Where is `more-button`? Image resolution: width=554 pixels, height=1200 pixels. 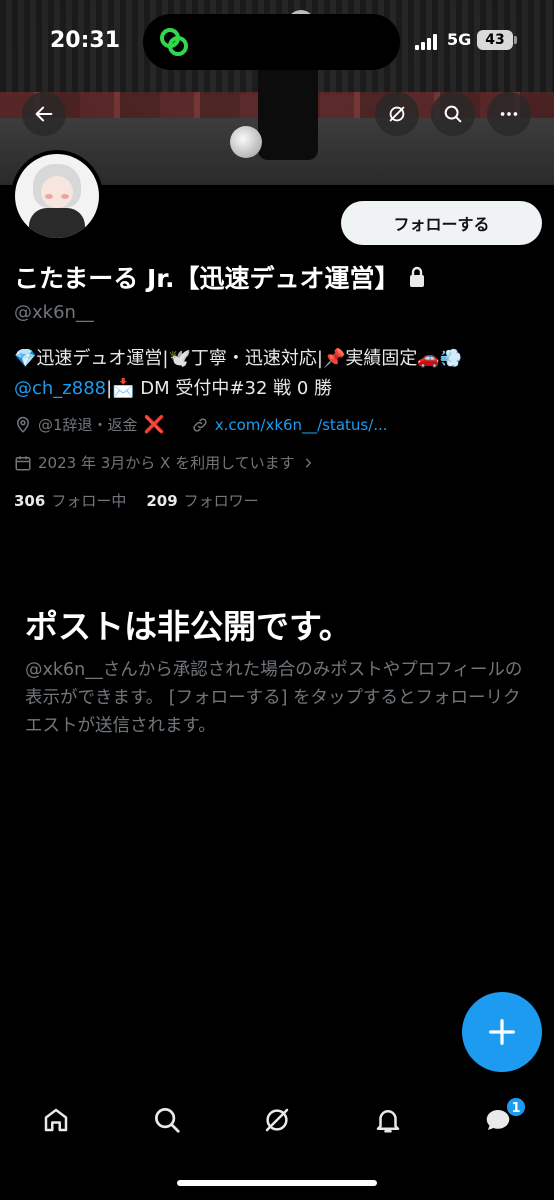 more-button is located at coordinates (509, 114).